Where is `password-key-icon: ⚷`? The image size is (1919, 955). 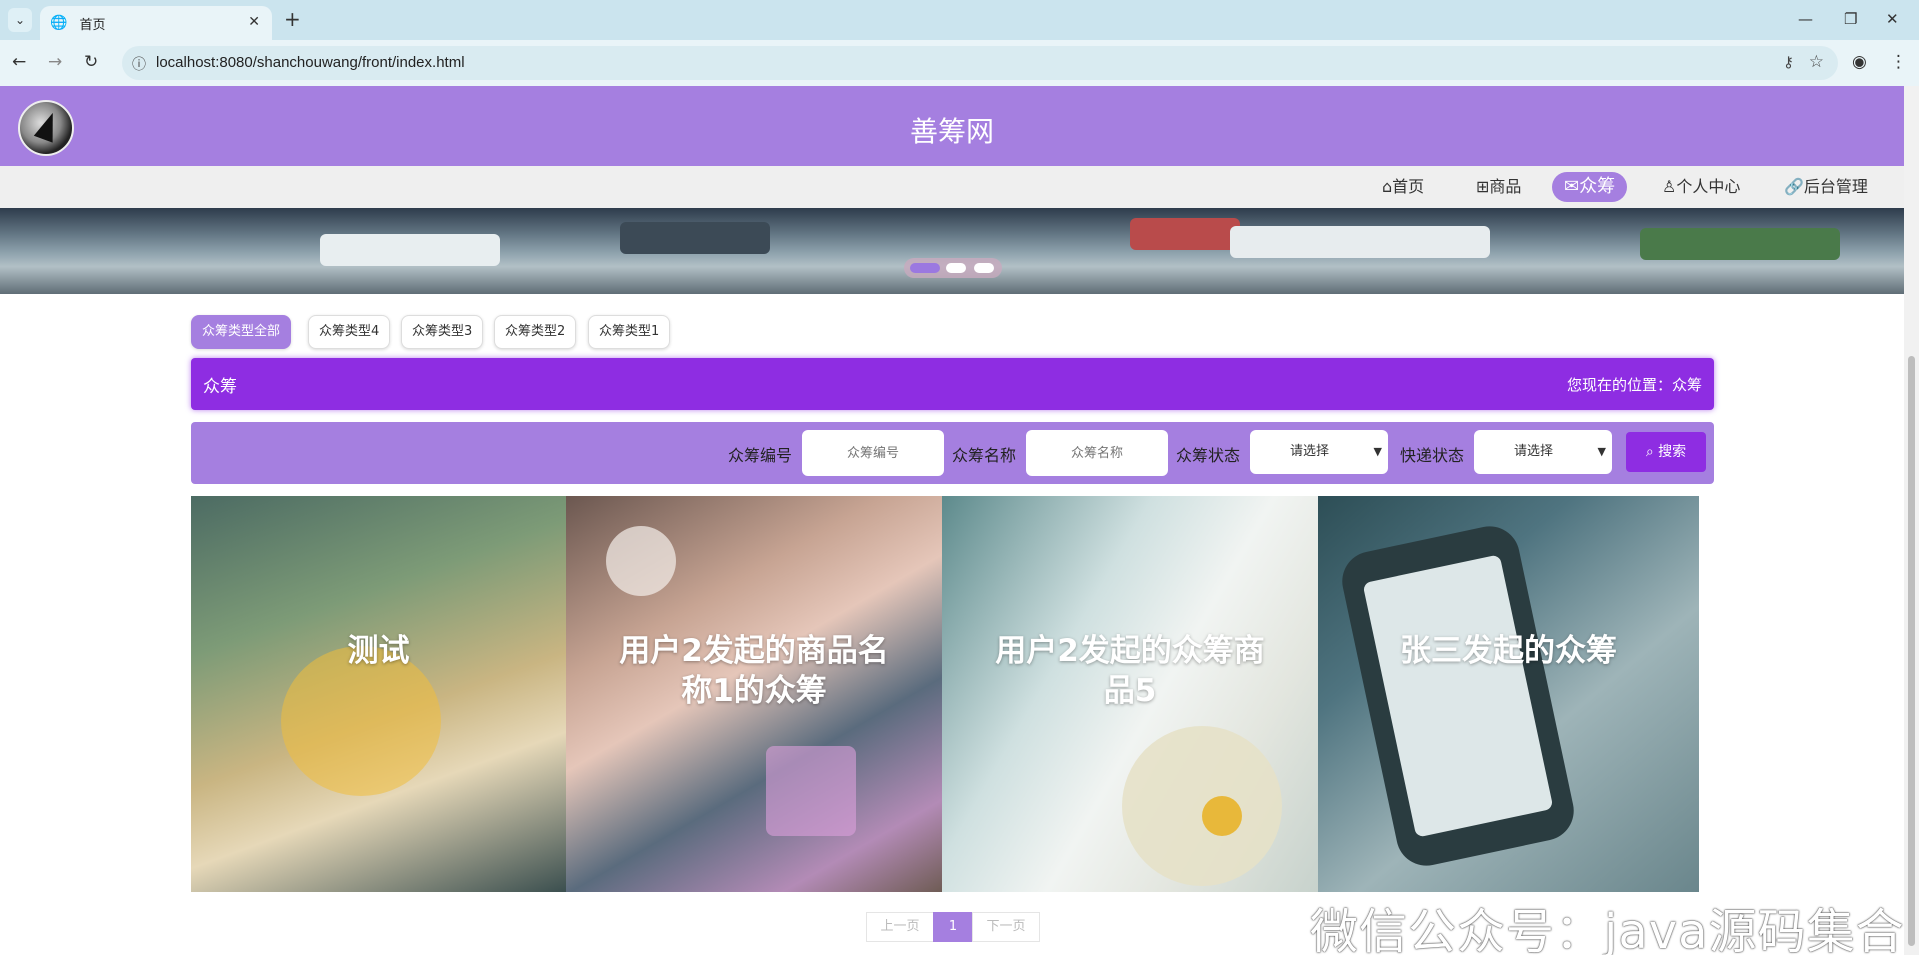 password-key-icon: ⚷ is located at coordinates (1788, 62).